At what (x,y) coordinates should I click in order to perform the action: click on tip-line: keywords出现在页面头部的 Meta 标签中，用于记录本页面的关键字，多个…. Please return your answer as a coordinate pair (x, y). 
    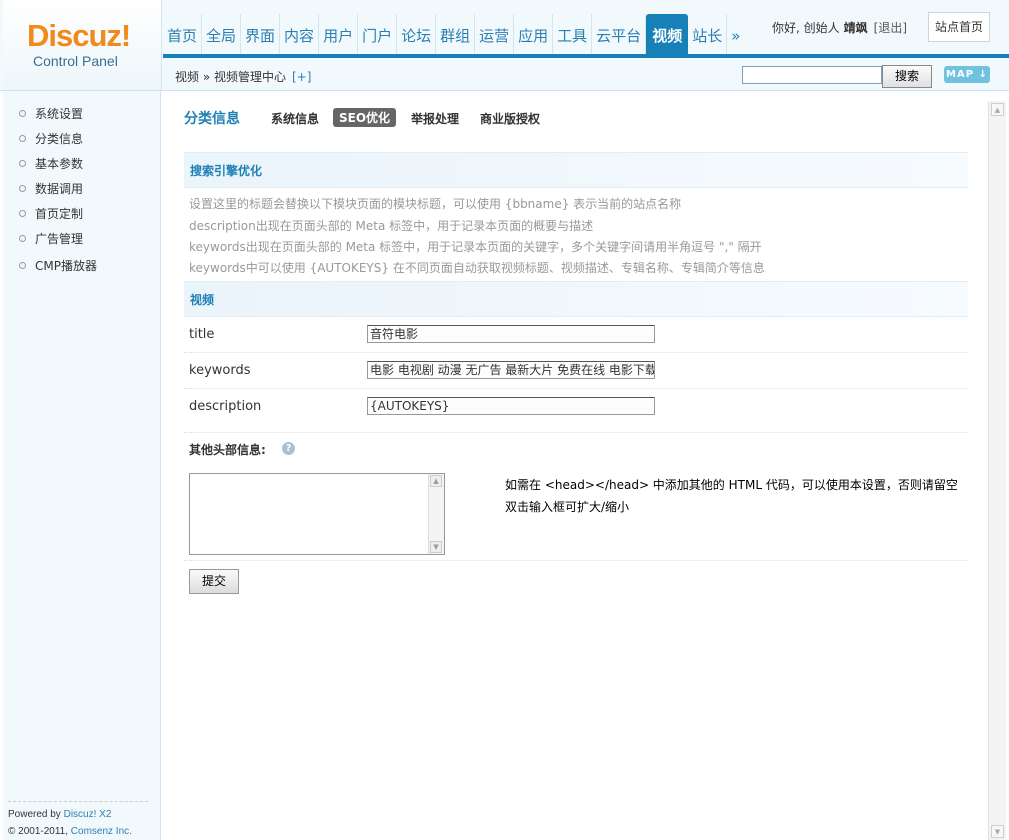
    Looking at the image, I should click on (475, 247).